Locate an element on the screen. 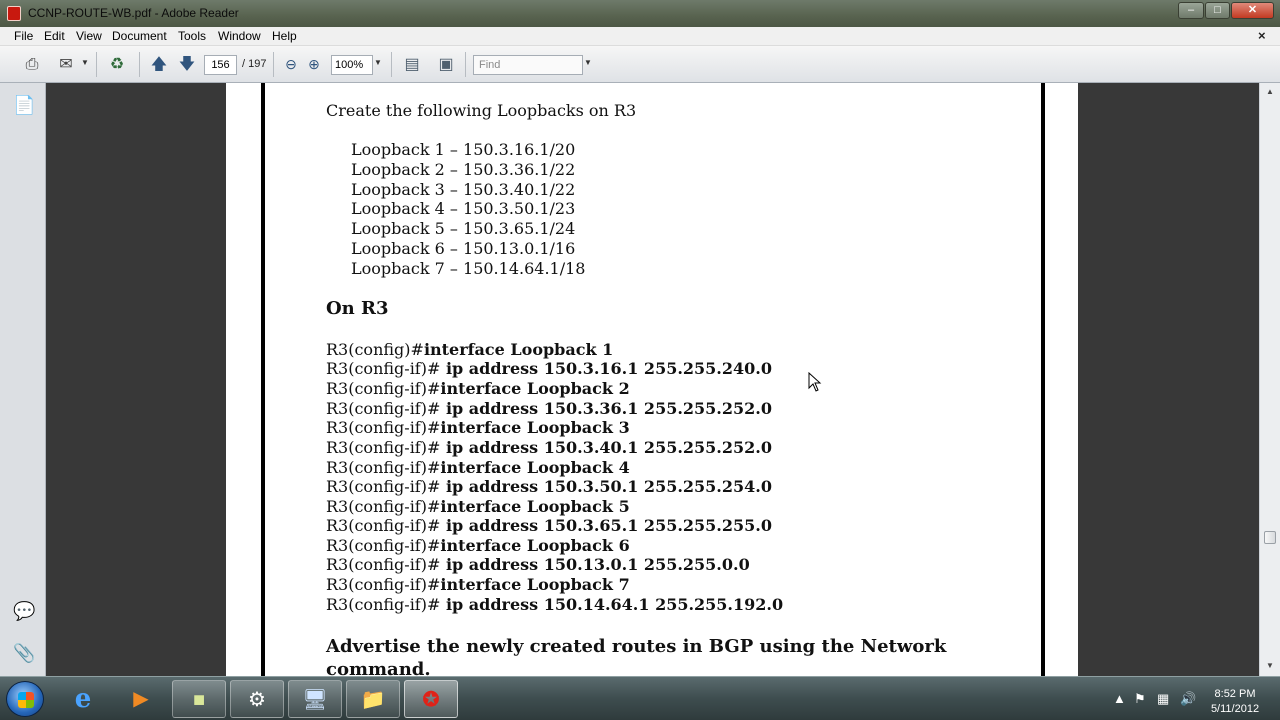  config-command: interface Loopback 4 is located at coordinates (535, 467).